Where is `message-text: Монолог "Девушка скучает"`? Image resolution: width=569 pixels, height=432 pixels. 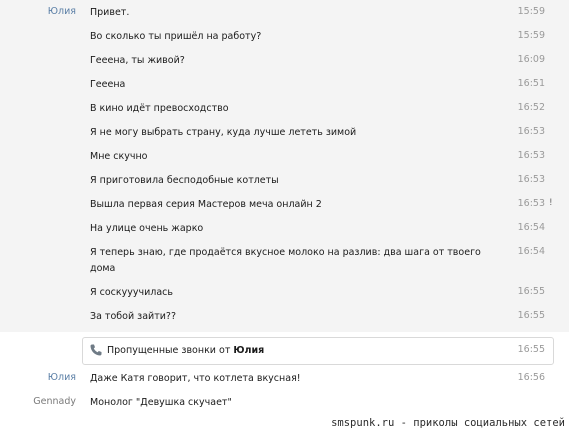 message-text: Монолог "Девушка скучает" is located at coordinates (161, 402).